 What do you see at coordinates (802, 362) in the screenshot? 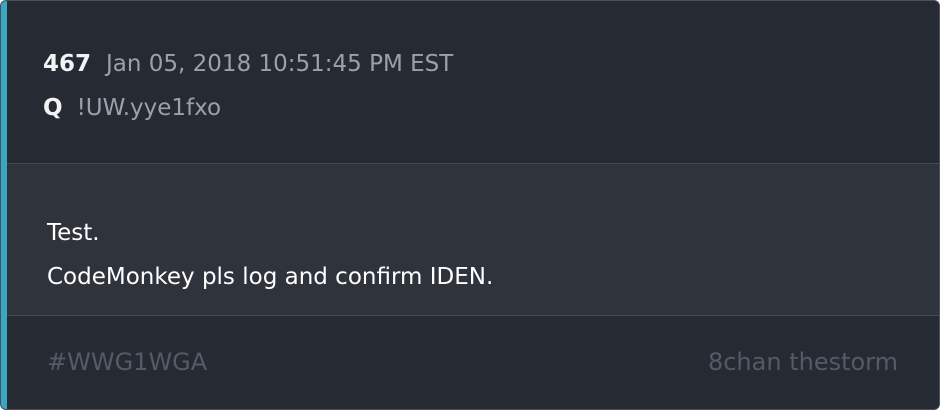
I see `source-label: 8chan thestorm` at bounding box center [802, 362].